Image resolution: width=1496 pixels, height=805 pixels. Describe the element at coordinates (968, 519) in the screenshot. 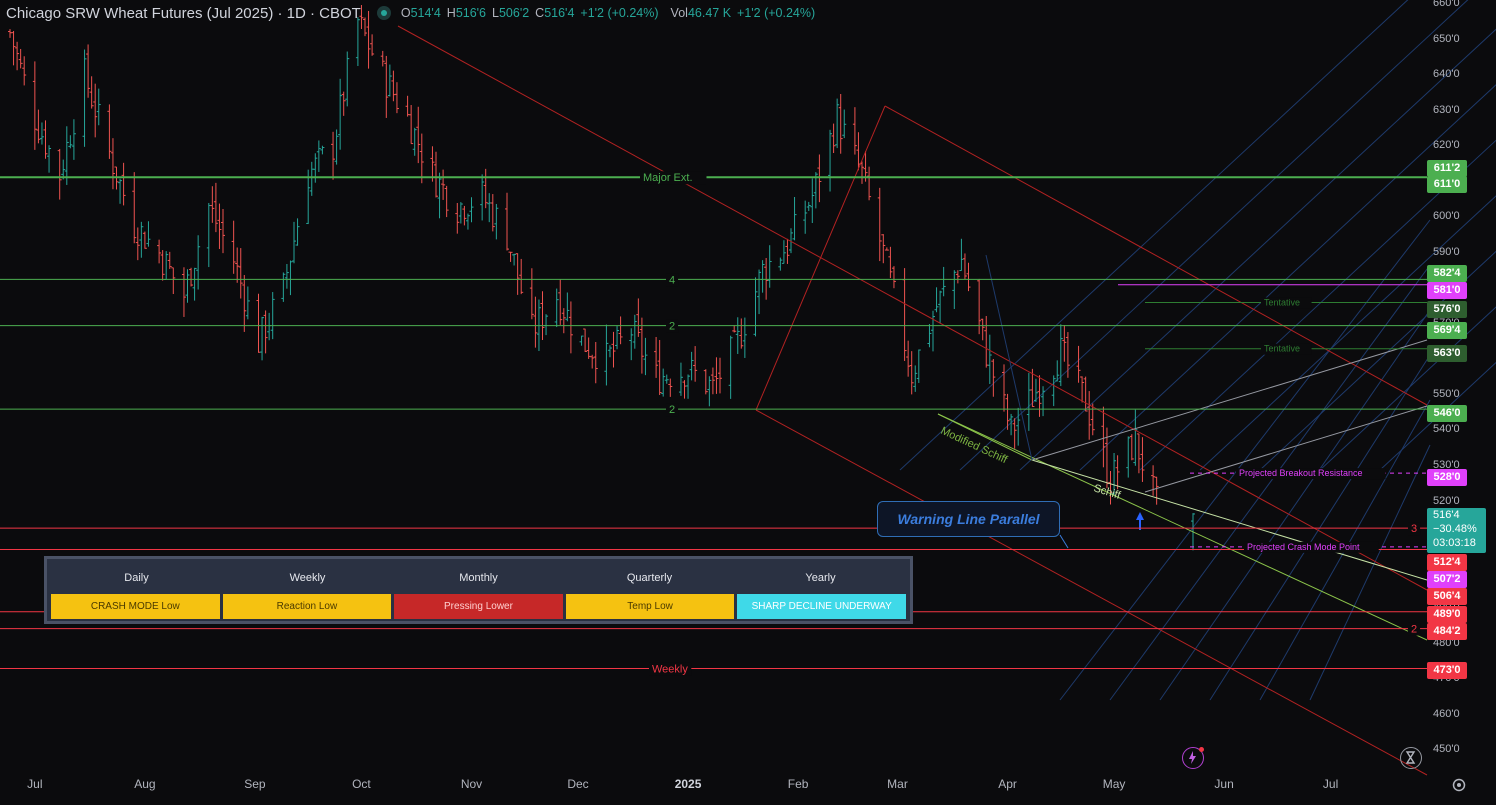

I see `warning-line-label: Warning Line Parallel` at that location.